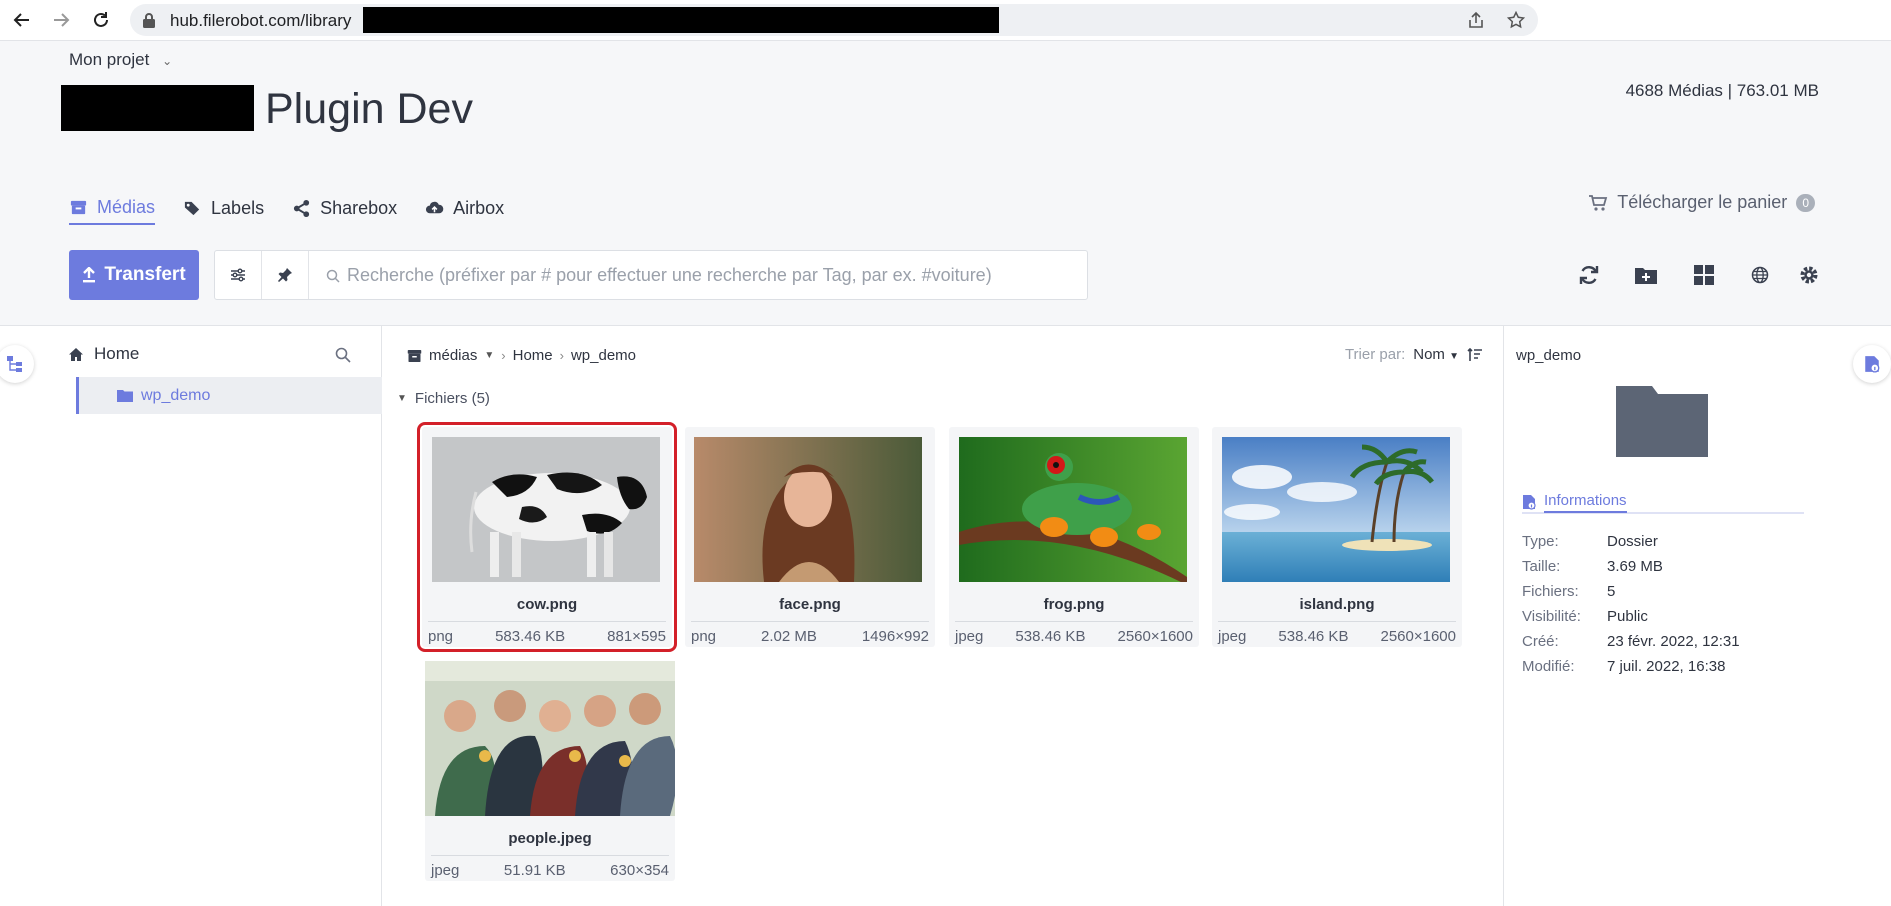 Image resolution: width=1891 pixels, height=906 pixels. I want to click on tree-search-icon, so click(343, 355).